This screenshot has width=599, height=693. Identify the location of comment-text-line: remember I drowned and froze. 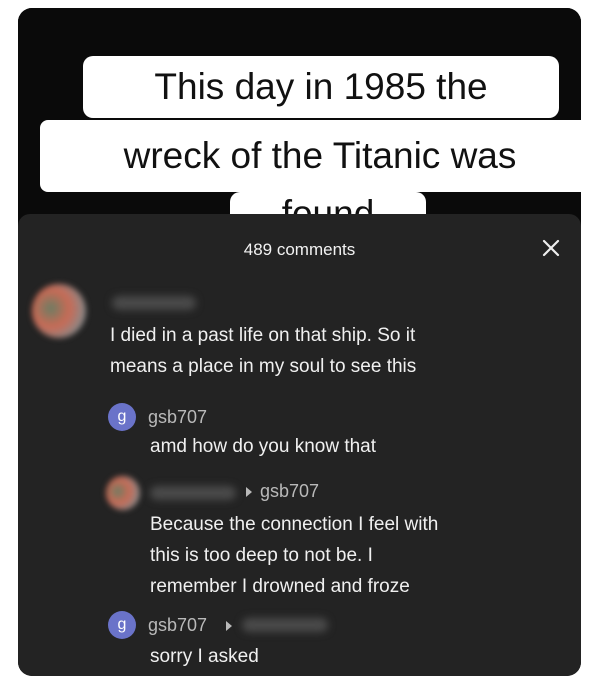
(280, 586).